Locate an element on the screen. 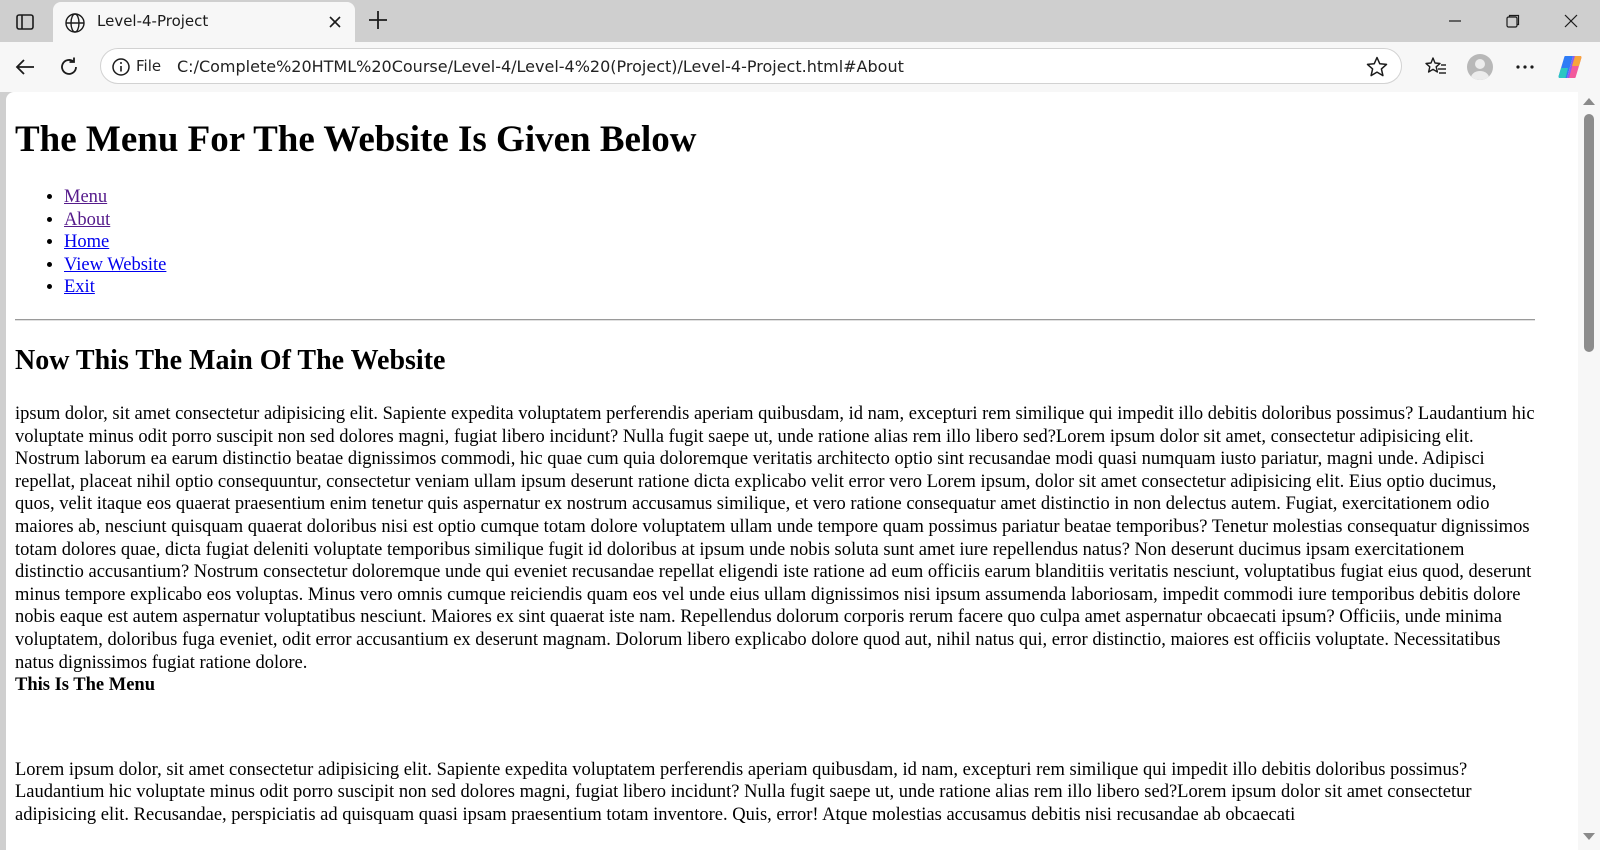  vertical-scrollbar is located at coordinates (1589, 471).